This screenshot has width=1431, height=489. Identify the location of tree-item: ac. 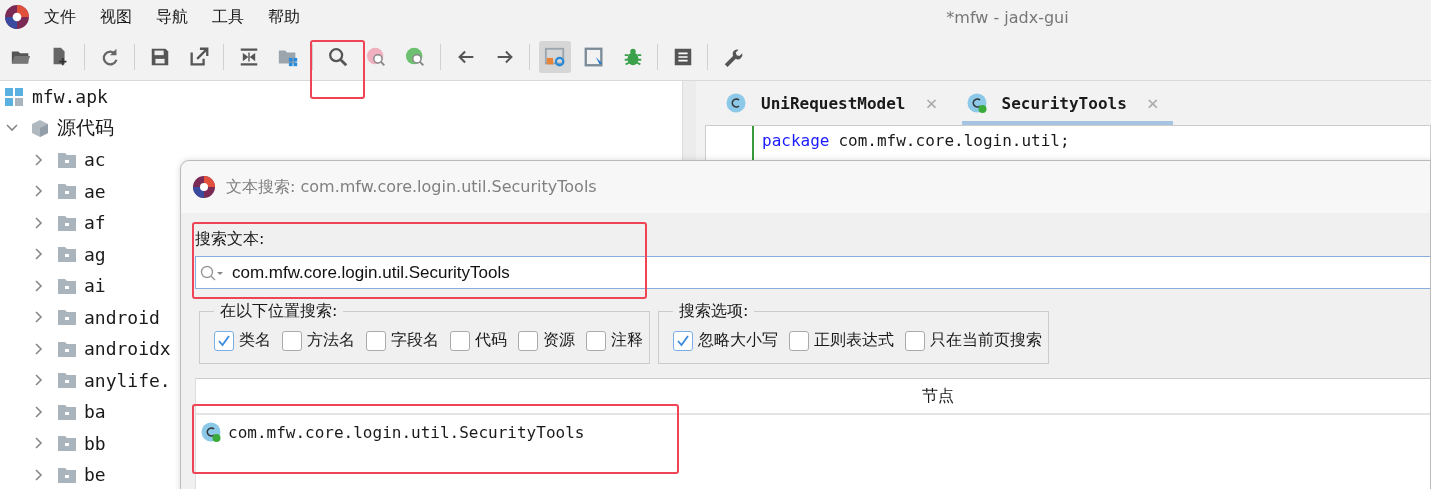
(95, 160).